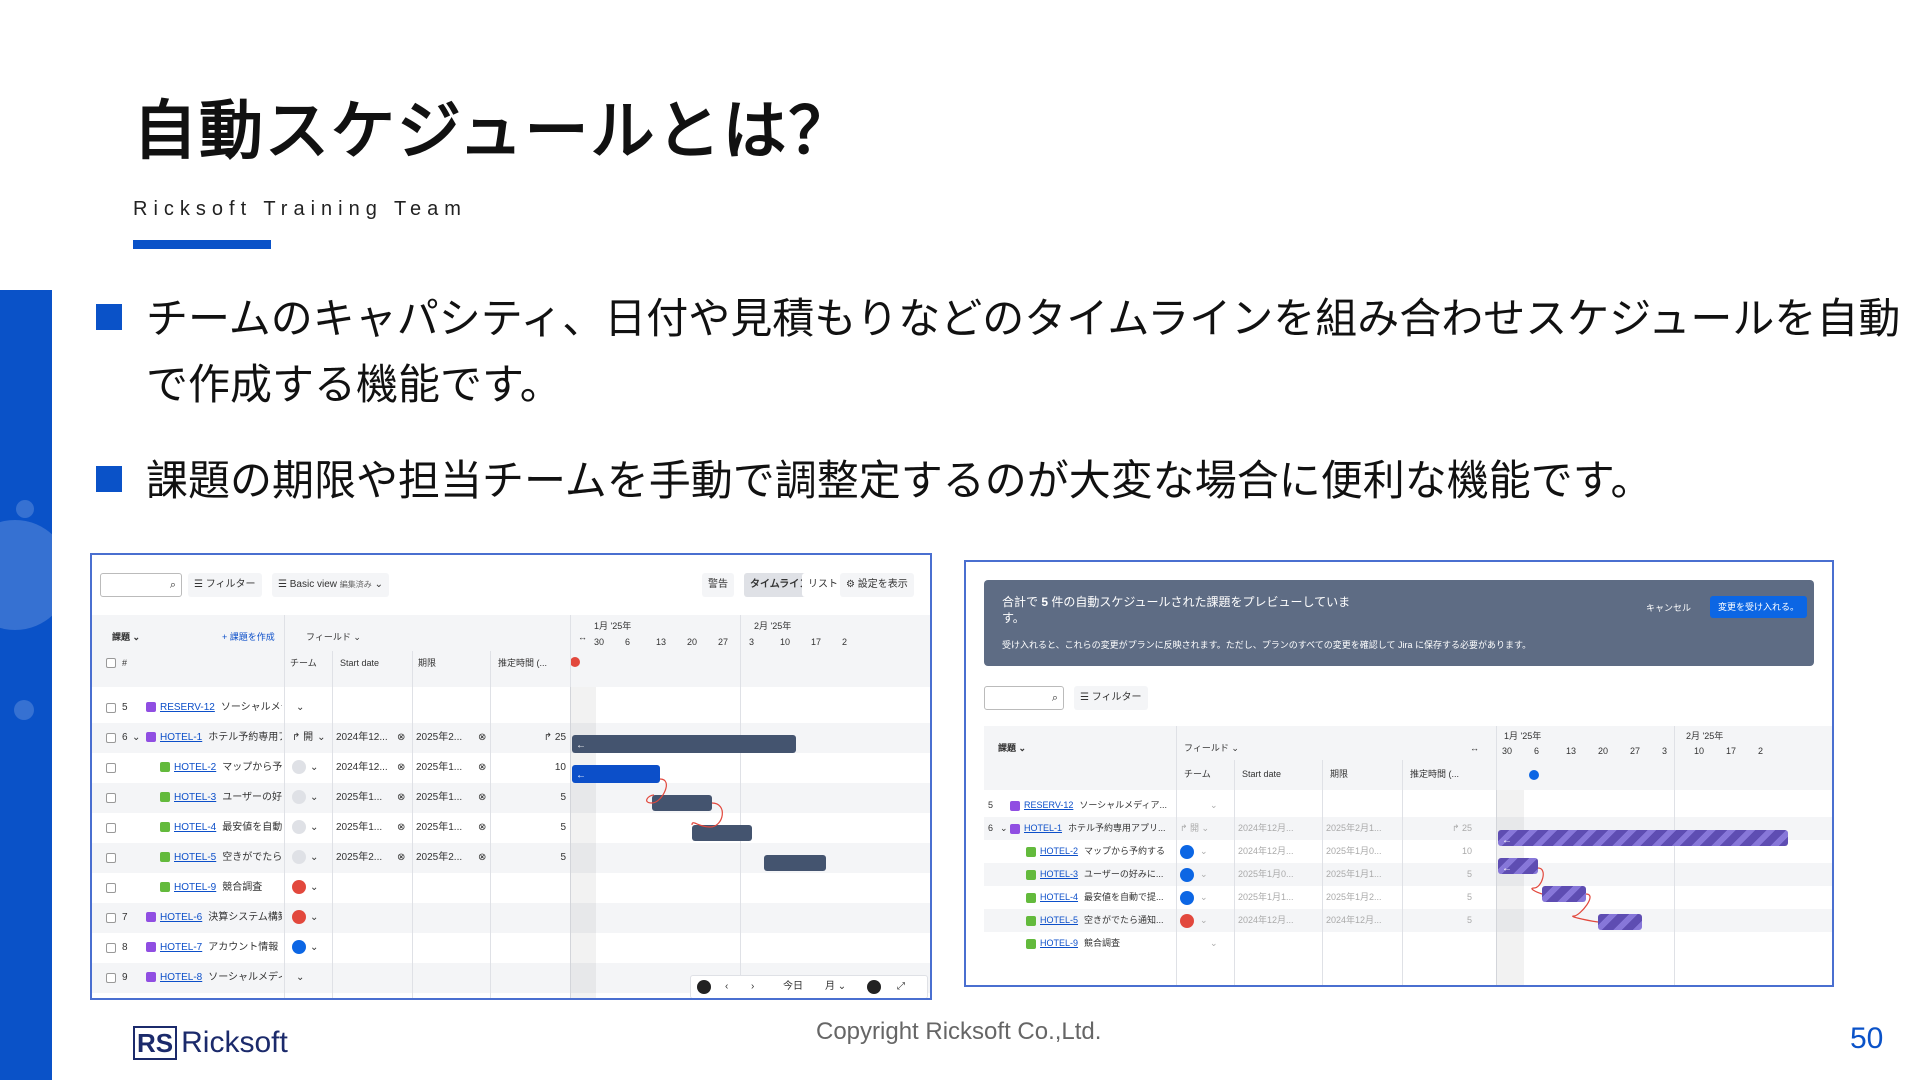  Describe the element at coordinates (181, 947) in the screenshot. I see `issue-key: HOTEL-7` at that location.